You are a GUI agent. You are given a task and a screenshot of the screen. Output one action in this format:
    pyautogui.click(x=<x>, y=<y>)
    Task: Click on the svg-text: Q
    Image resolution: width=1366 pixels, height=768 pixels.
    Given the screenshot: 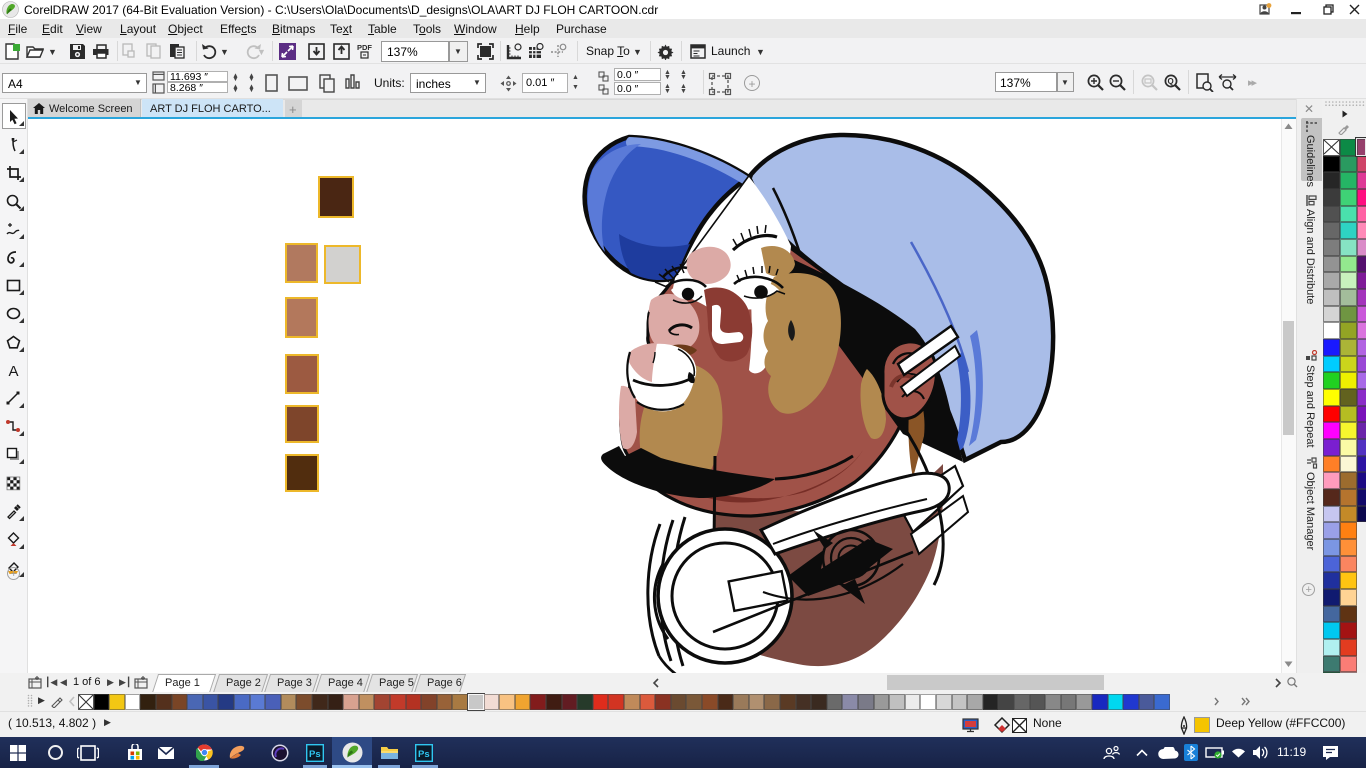 What is the action you would take?
    pyautogui.click(x=1171, y=81)
    